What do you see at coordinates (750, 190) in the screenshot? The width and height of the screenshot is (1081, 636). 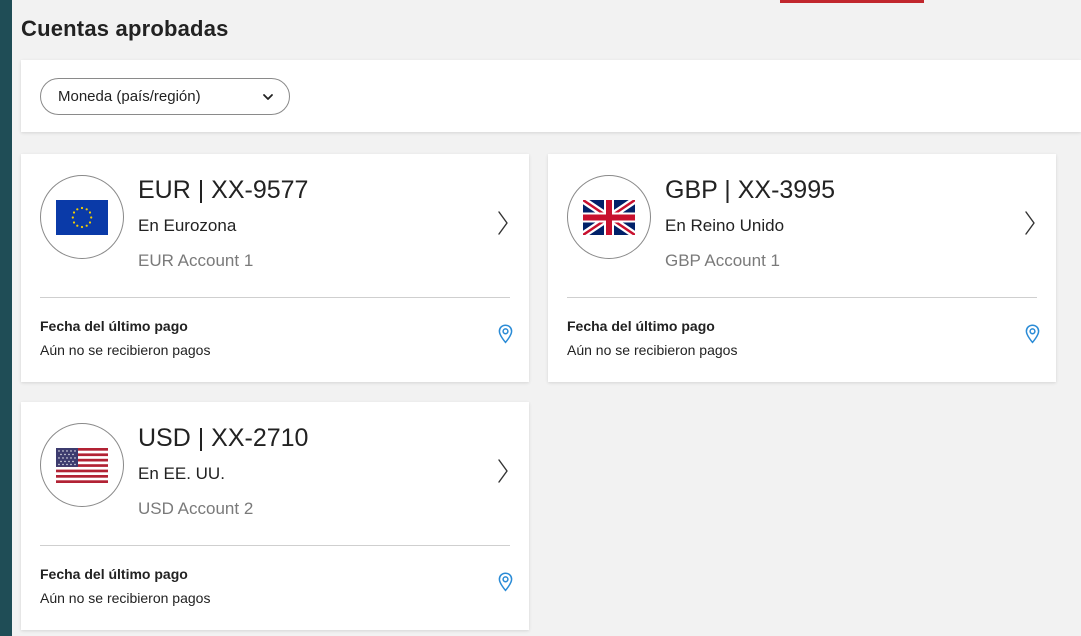 I see `account-title: GBP | XX-3995` at bounding box center [750, 190].